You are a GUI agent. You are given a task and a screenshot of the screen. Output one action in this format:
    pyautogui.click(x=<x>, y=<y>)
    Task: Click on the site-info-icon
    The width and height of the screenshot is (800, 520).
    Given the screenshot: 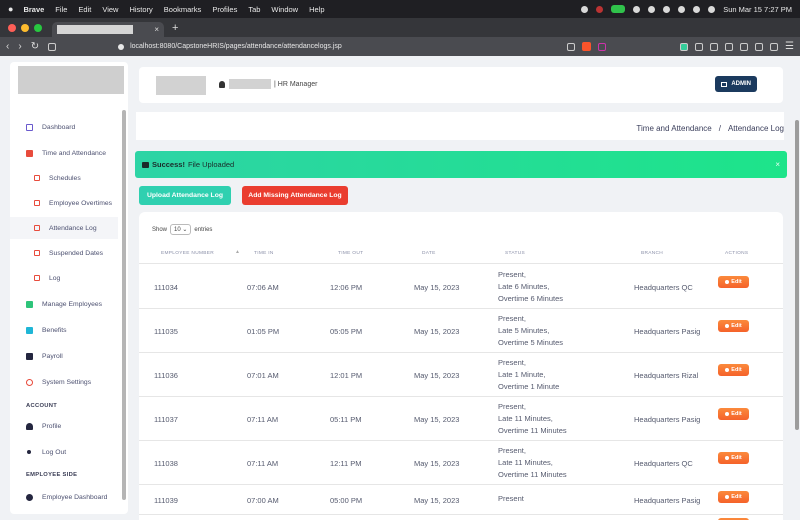 What is the action you would take?
    pyautogui.click(x=121, y=46)
    